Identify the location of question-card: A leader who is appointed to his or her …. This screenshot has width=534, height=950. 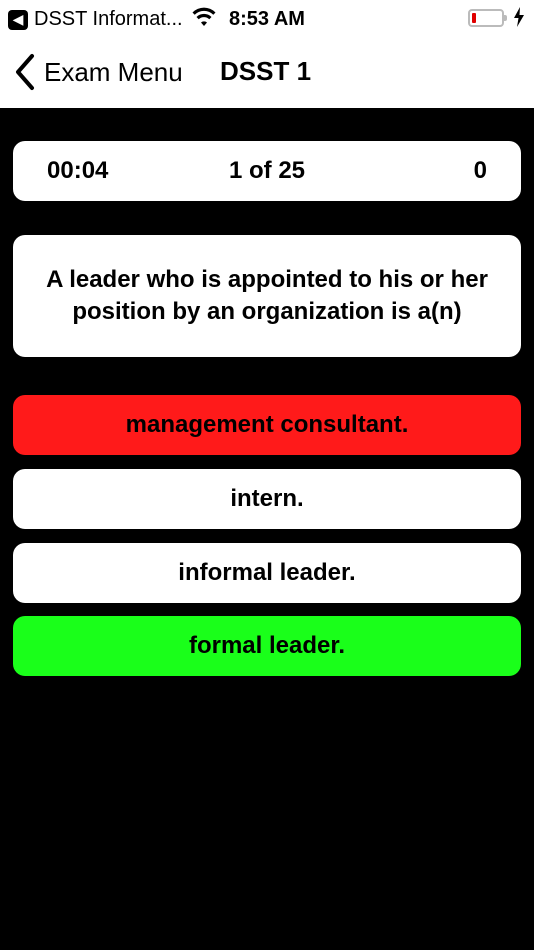
(267, 296).